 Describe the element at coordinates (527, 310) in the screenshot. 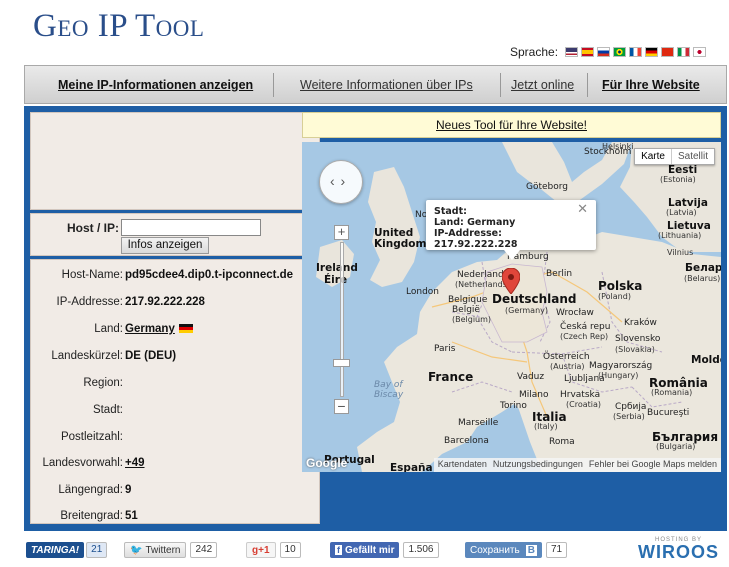

I see `map-label: (Germany)` at that location.